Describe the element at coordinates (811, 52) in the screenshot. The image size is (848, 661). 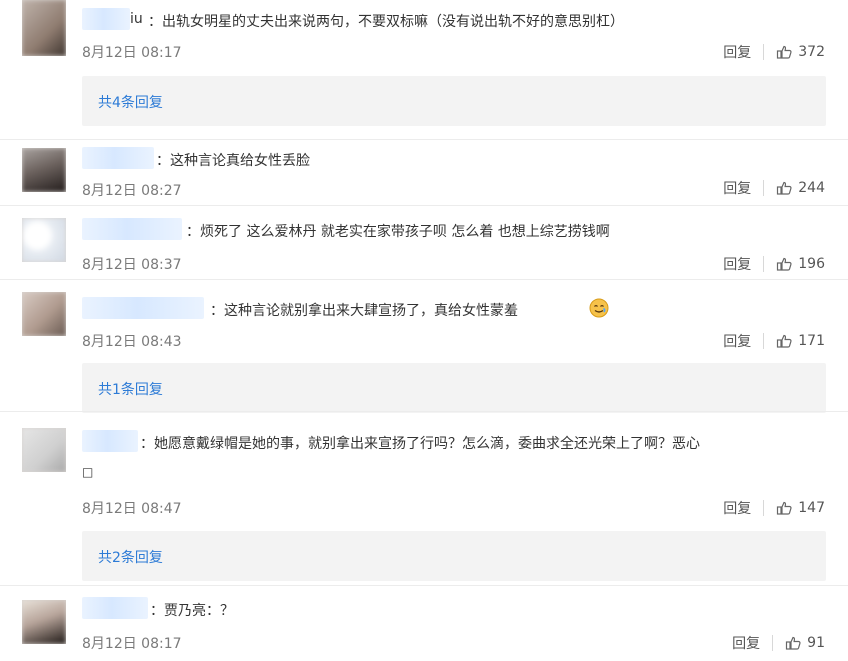
I see `like-count: 372` at that location.